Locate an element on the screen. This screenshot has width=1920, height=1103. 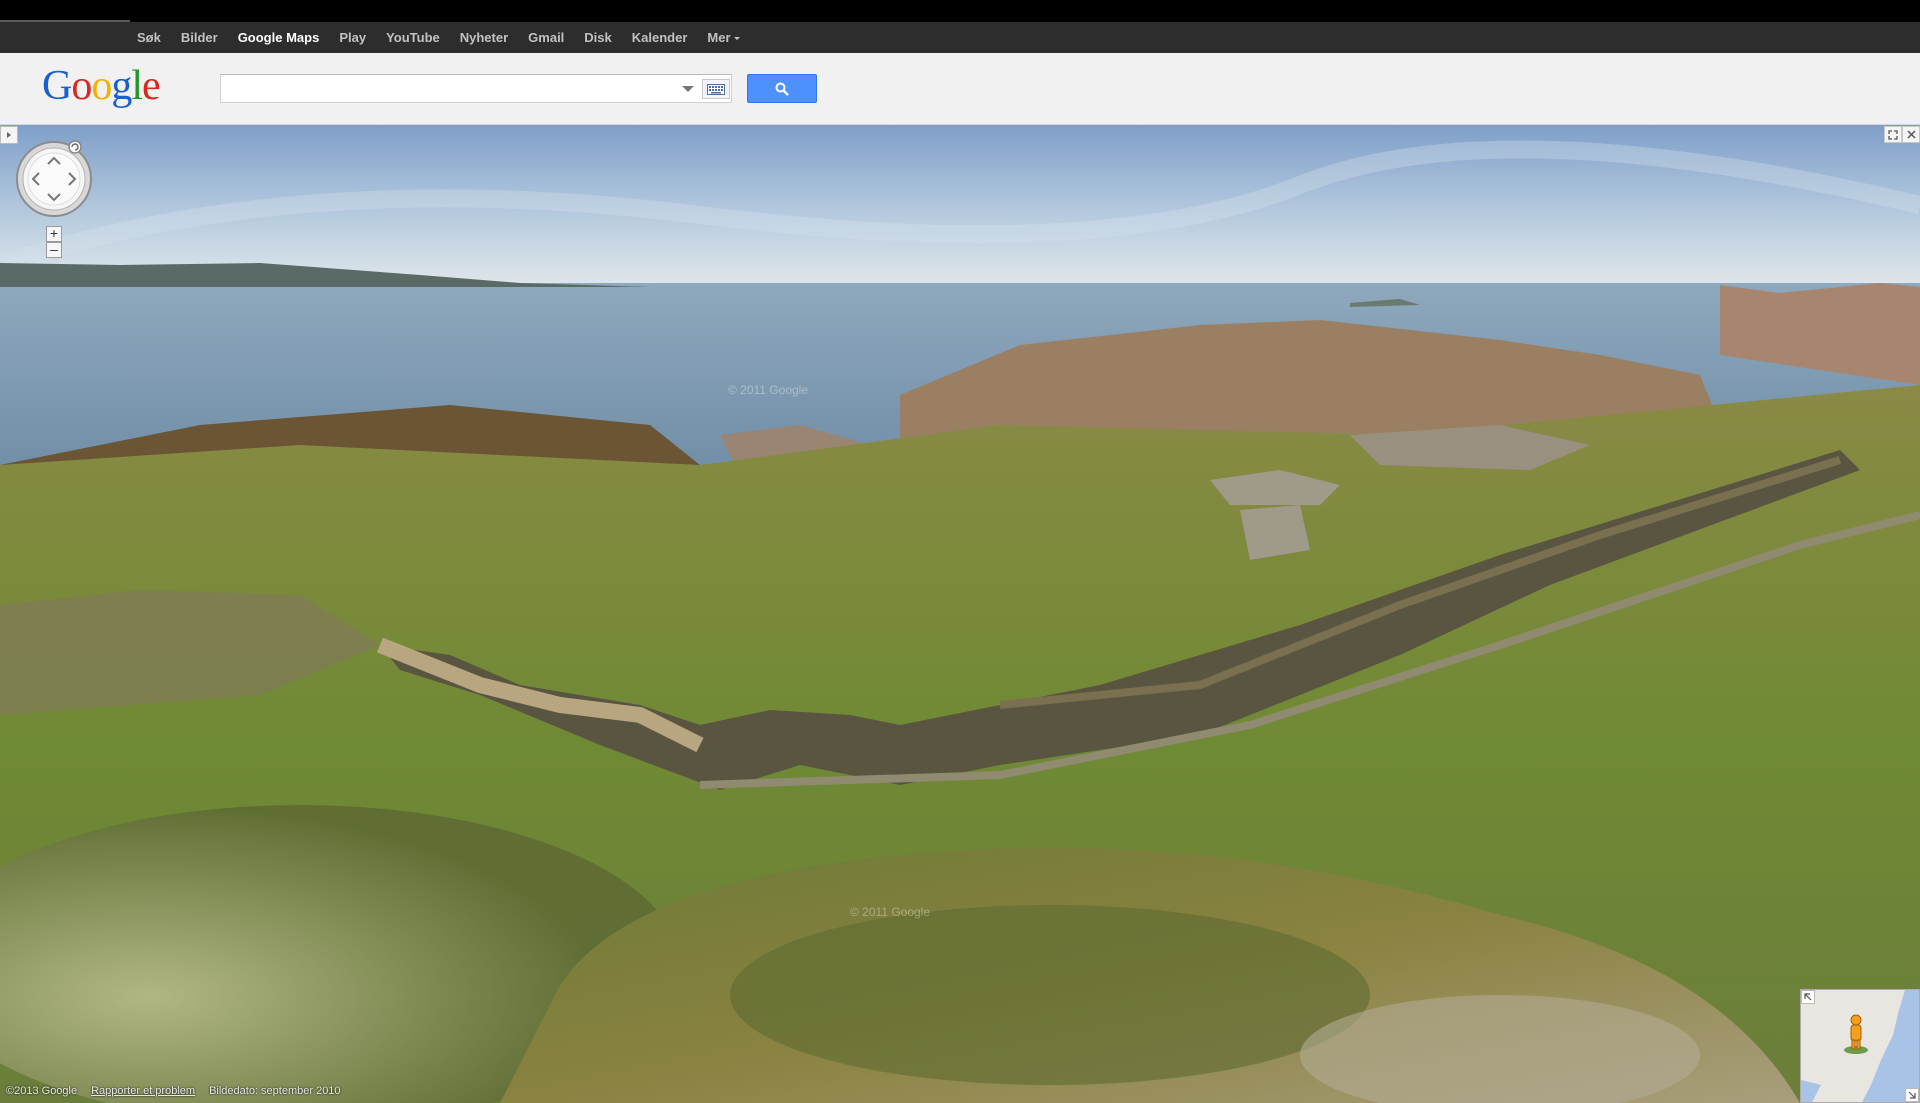
panorama-window-controls is located at coordinates (1902, 134).